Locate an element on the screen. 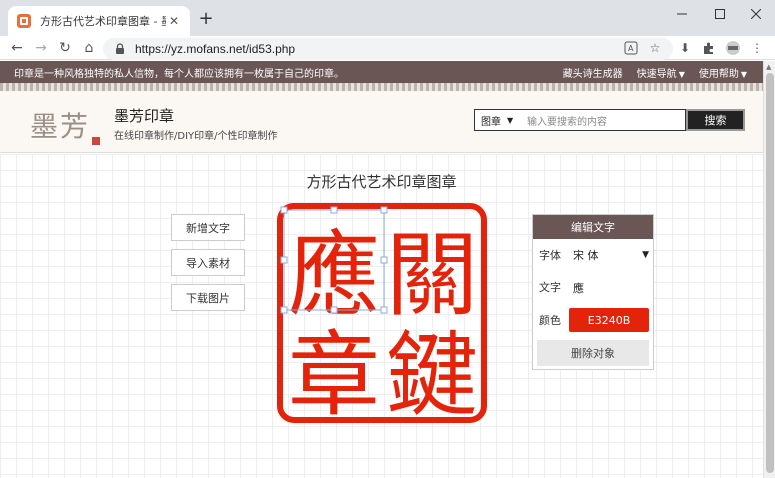  panel-title: 编辑文字 is located at coordinates (593, 227).